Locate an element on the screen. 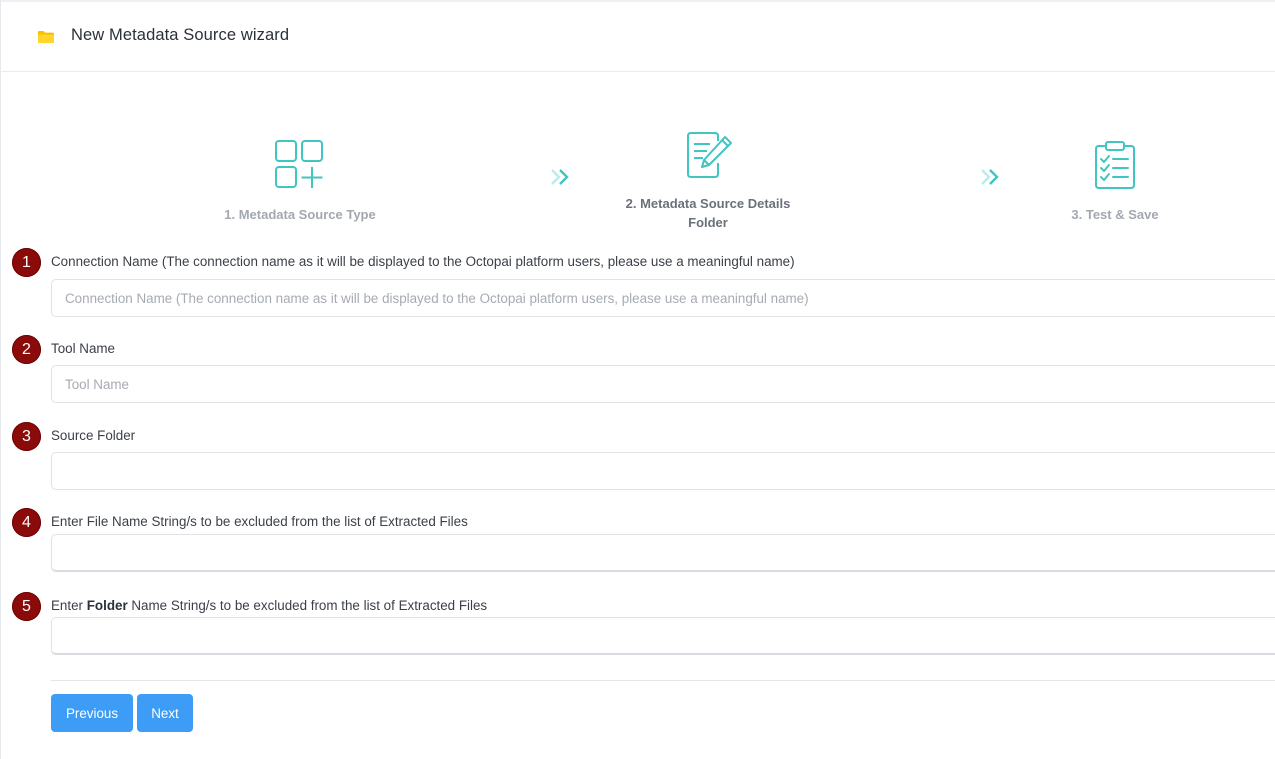  form-divider is located at coordinates (663, 680).